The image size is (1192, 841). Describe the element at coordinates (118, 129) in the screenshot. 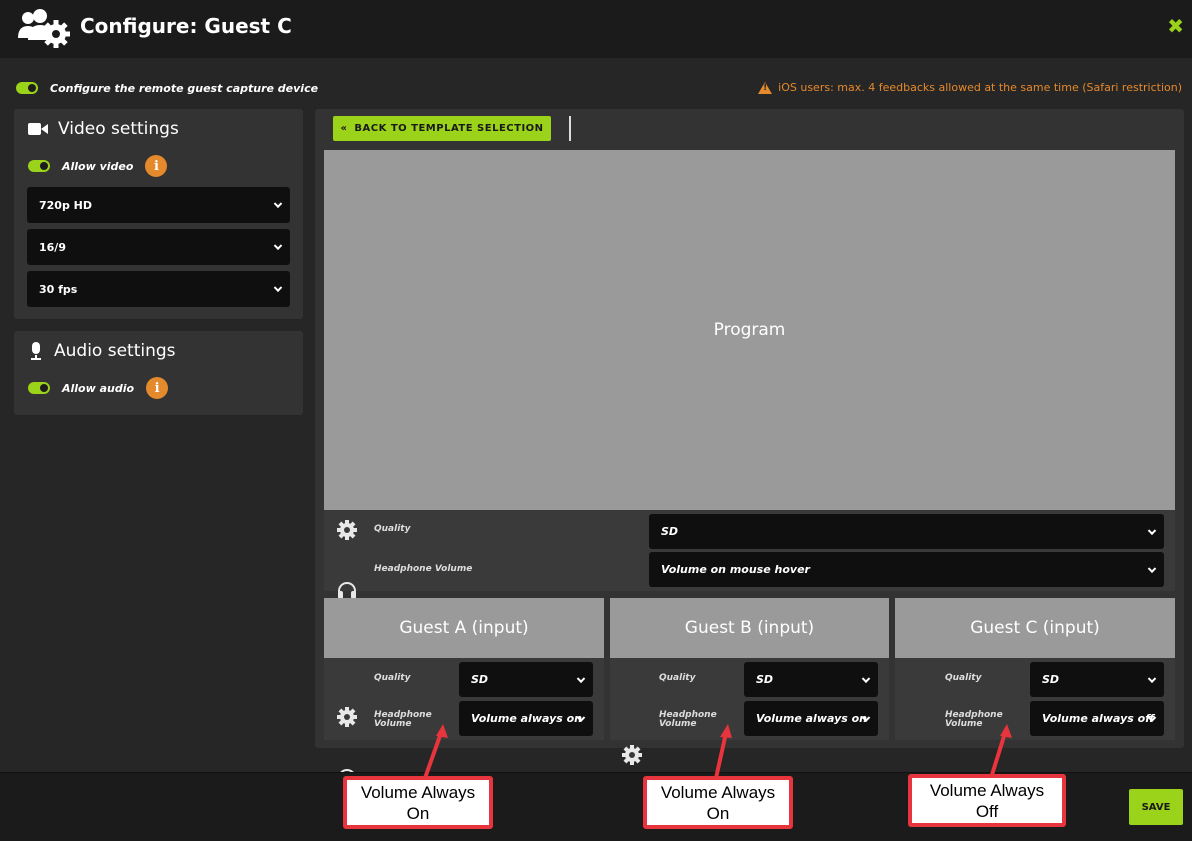

I see `video-settings-label: Video settings` at that location.